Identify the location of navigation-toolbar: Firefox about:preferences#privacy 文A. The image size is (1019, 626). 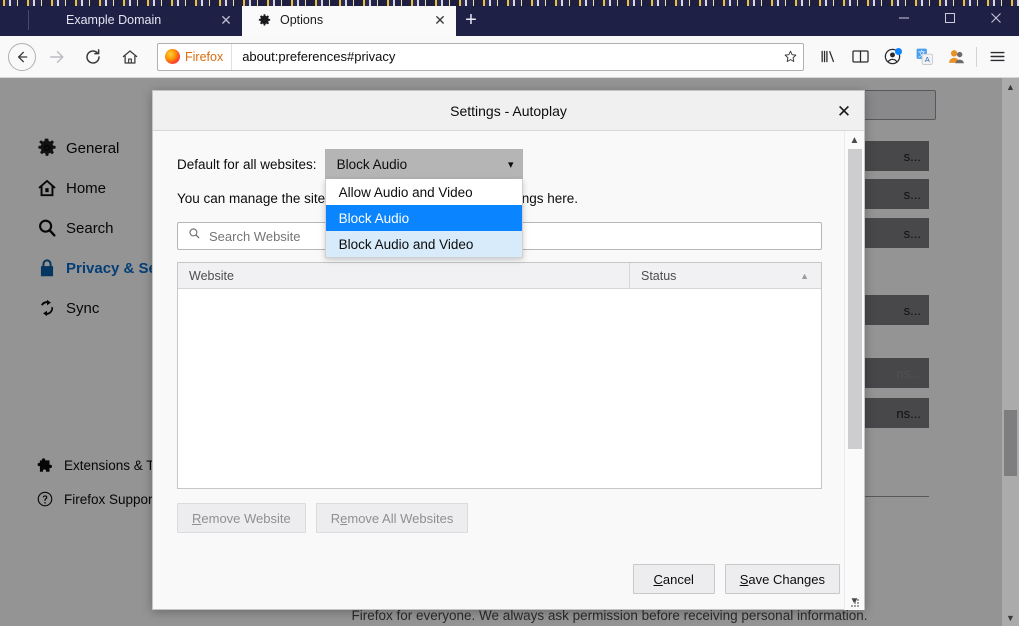
(509, 57).